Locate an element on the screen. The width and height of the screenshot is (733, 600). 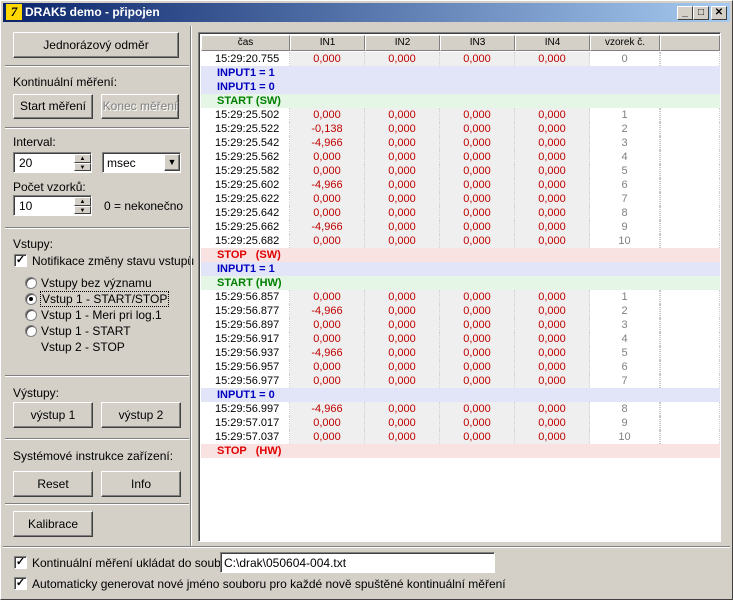
table-row: 15:29:56.977 0,000 0,000 0,000 0,000 7 is located at coordinates (460, 381).